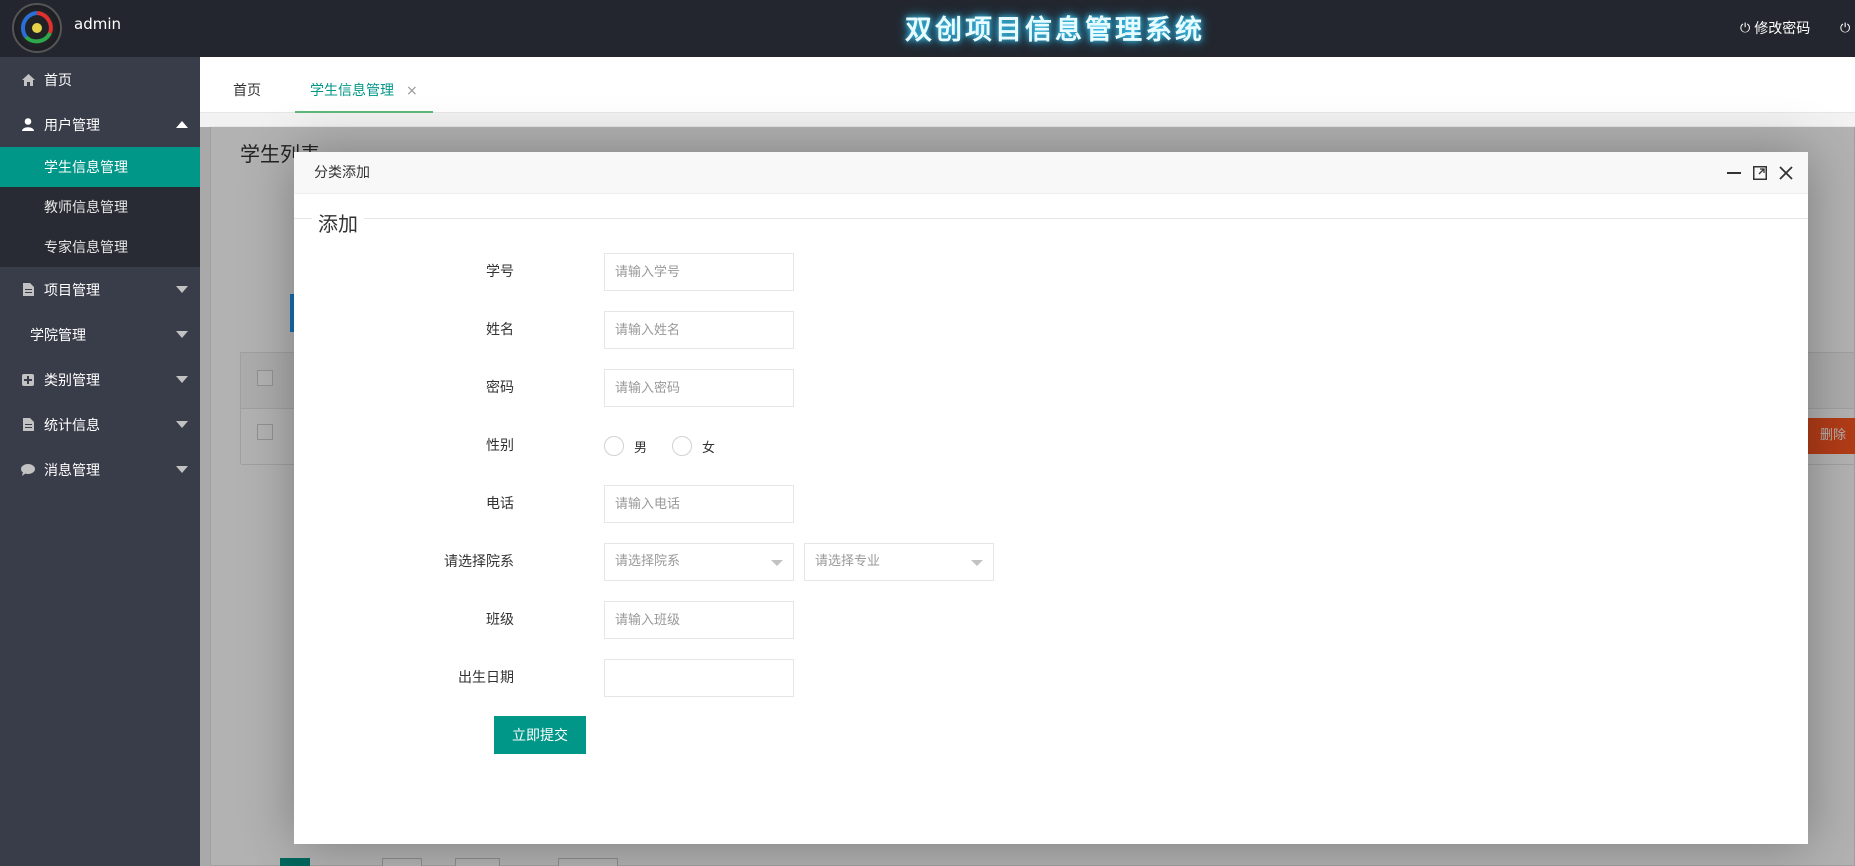 This screenshot has height=866, width=1855. Describe the element at coordinates (500, 620) in the screenshot. I see `field-label: 班级` at that location.